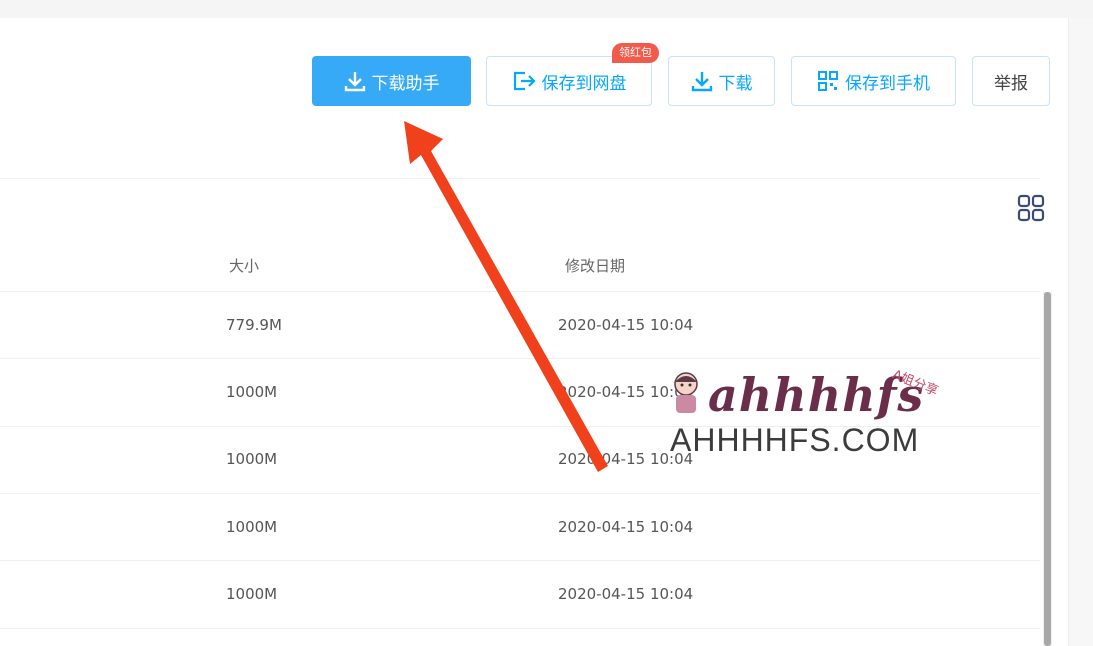 Image resolution: width=1093 pixels, height=646 pixels. I want to click on watermark-url: AHHHHFS.COM, so click(795, 440).